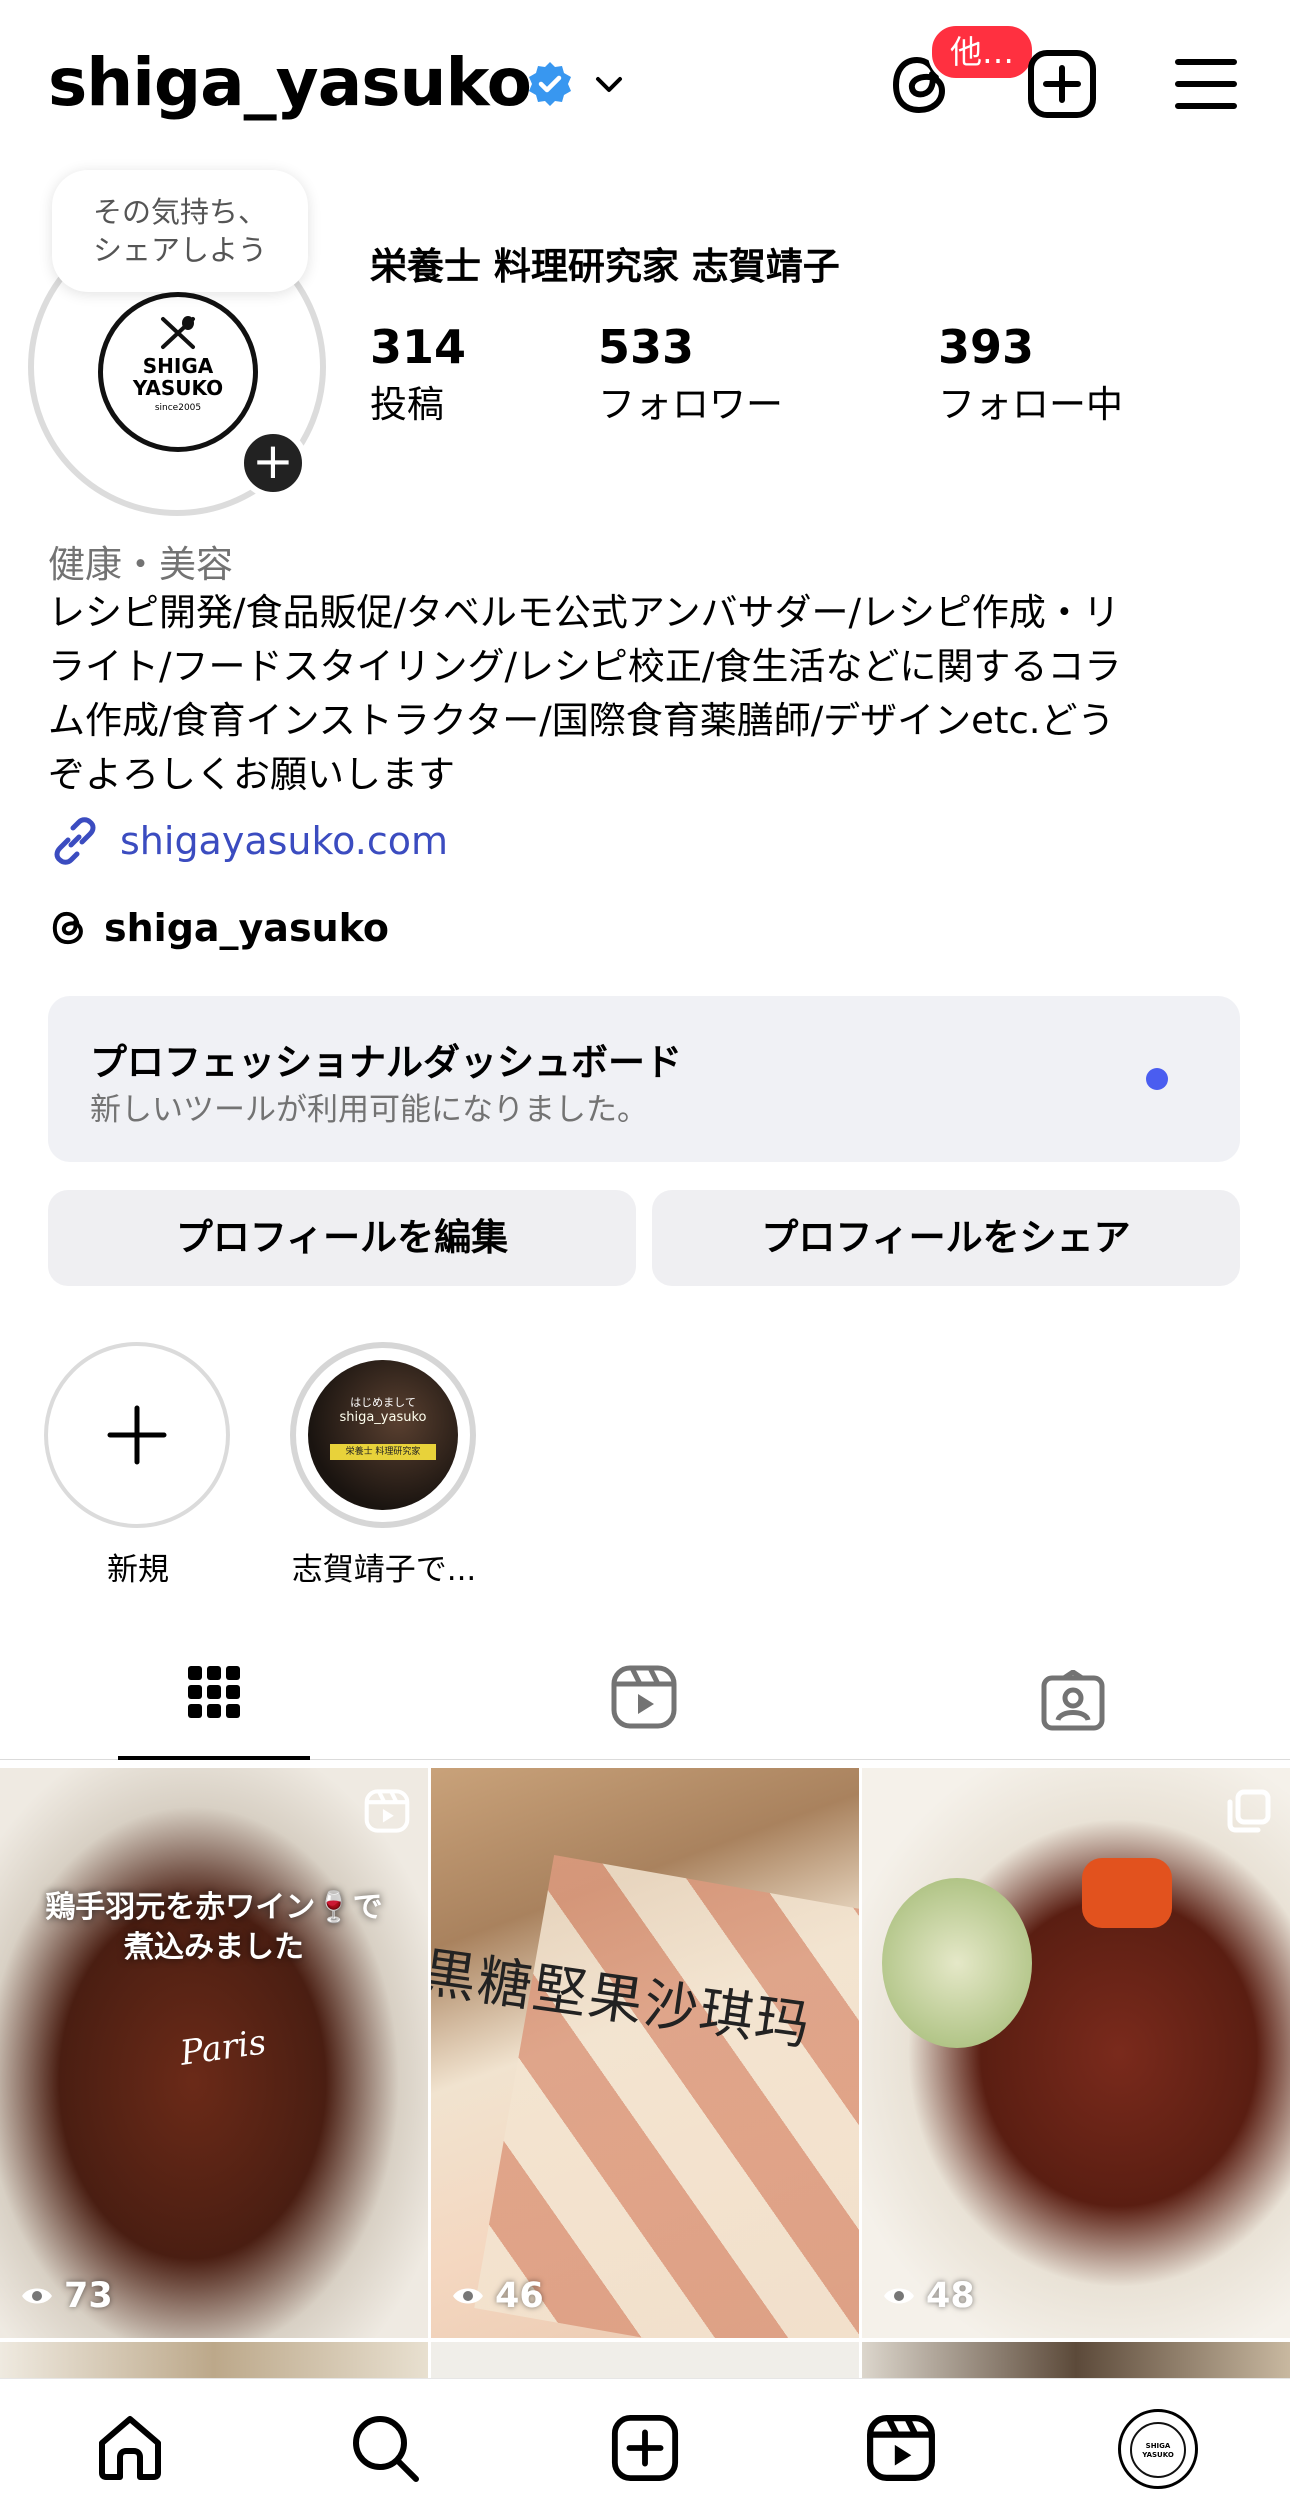 This screenshot has width=1290, height=2515. I want to click on package-pattern, so click(666, 2096).